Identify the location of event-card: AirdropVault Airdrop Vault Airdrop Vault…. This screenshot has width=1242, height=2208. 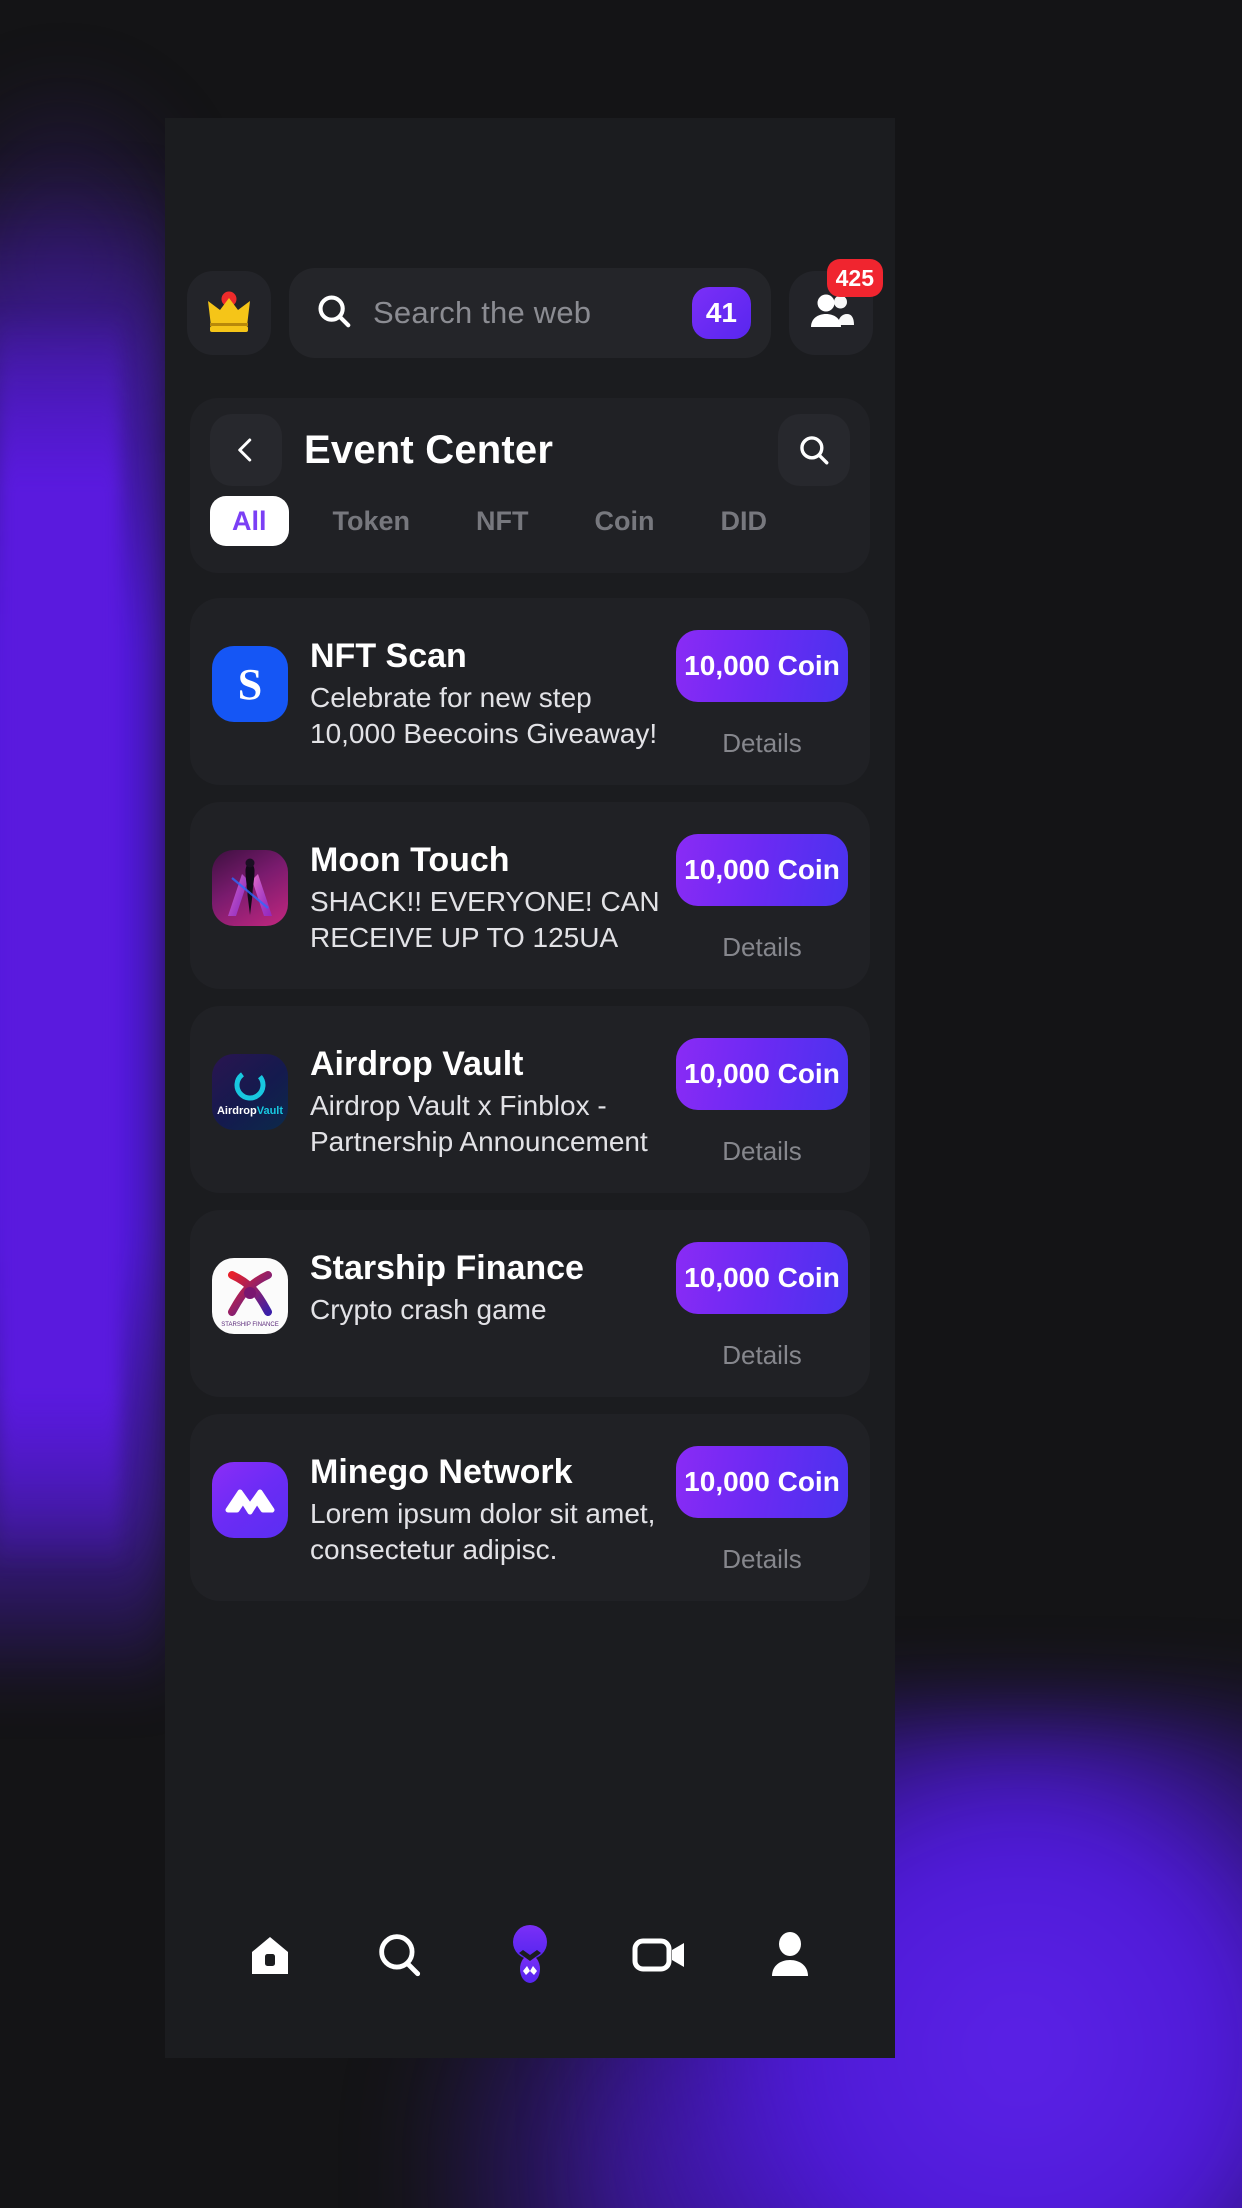
(530, 1099).